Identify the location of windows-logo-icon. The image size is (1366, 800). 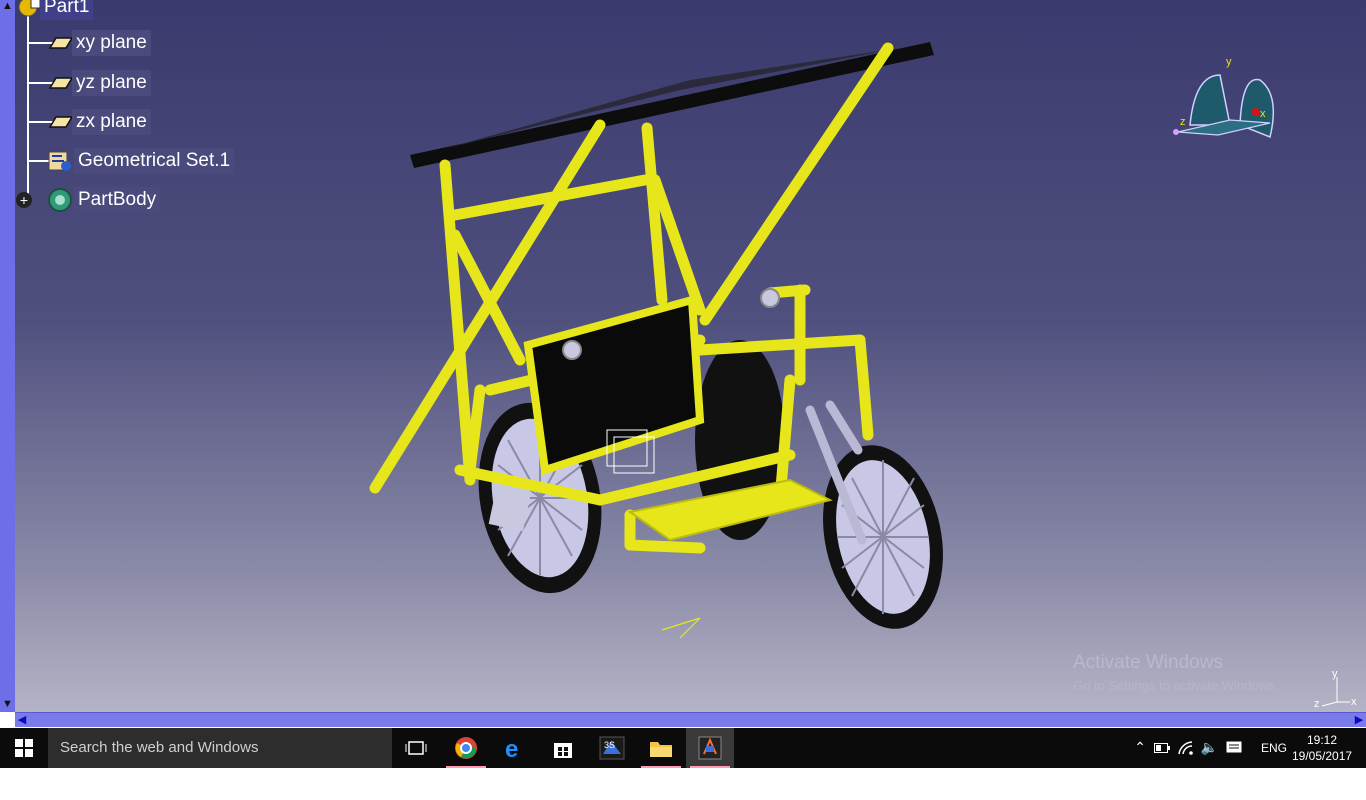
(24, 748).